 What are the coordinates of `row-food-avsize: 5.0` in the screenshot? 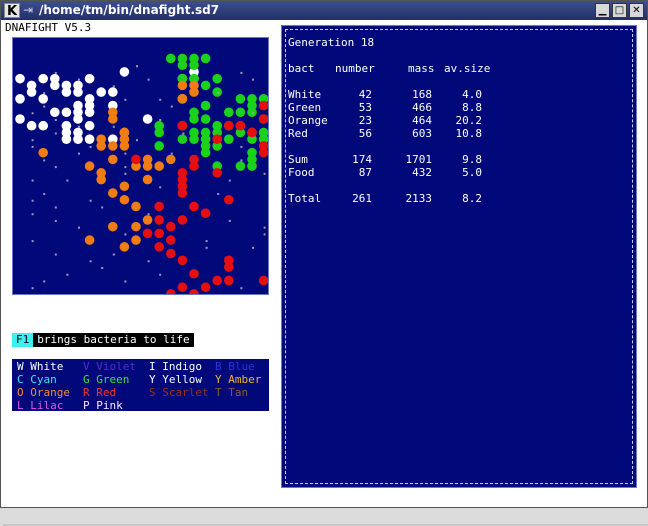 It's located at (457, 172).